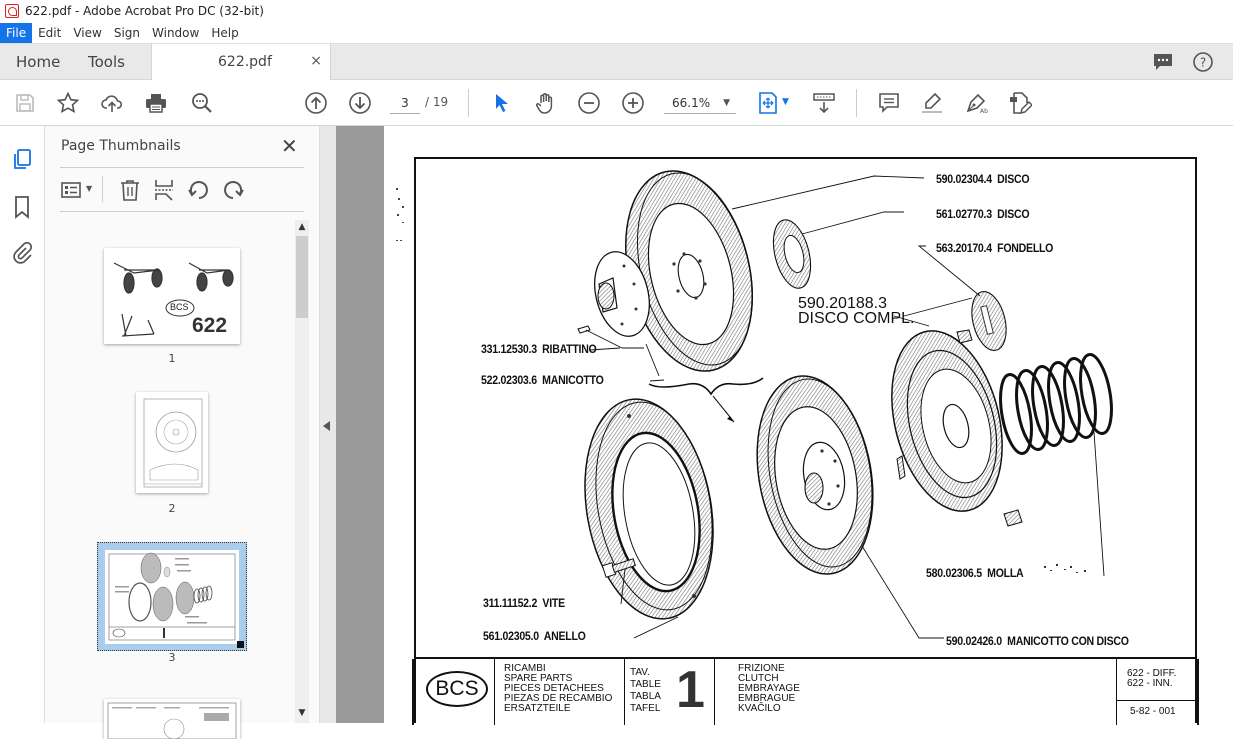 The image size is (1233, 739). Describe the element at coordinates (302, 713) in the screenshot. I see `scroll-down-icon: ▼` at that location.